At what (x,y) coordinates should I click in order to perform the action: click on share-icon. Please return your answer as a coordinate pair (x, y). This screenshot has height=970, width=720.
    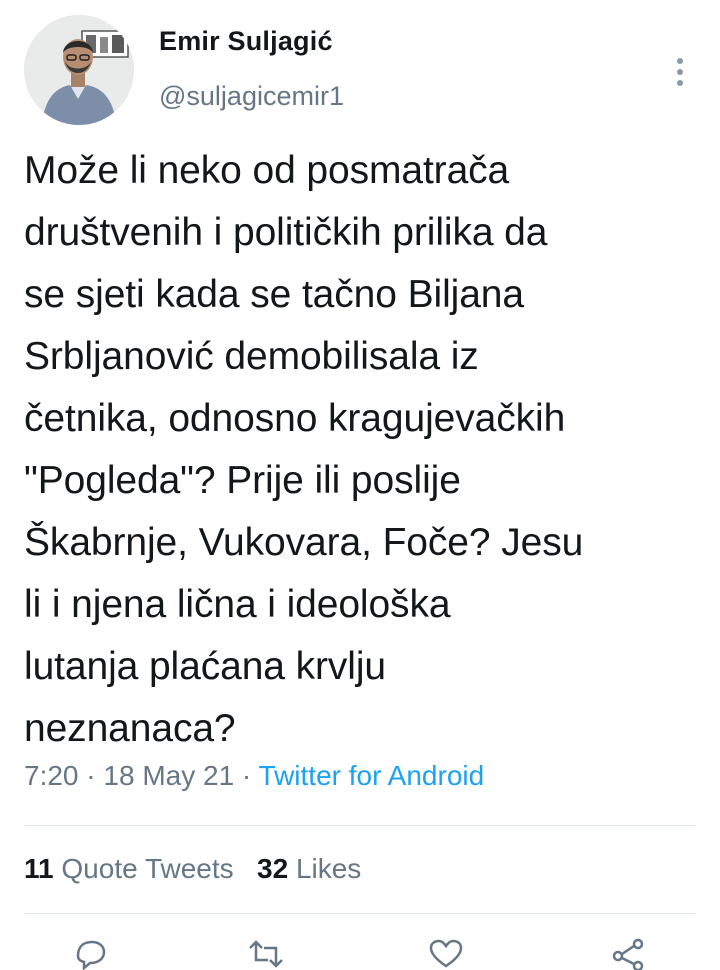
    Looking at the image, I should click on (628, 954).